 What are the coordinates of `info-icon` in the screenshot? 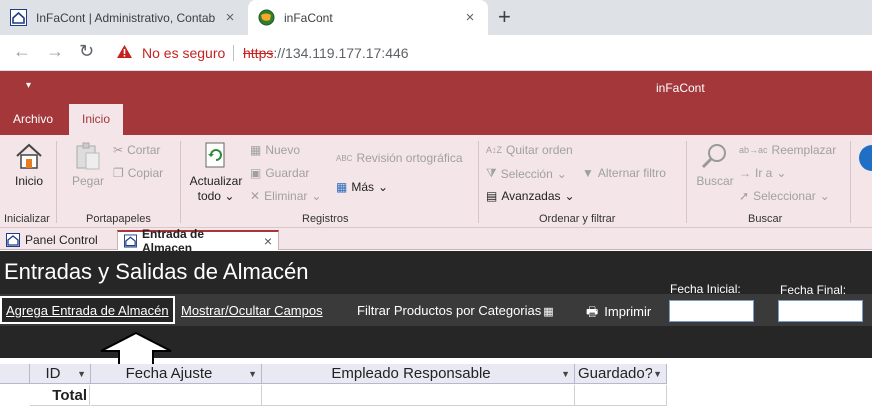 It's located at (865, 158).